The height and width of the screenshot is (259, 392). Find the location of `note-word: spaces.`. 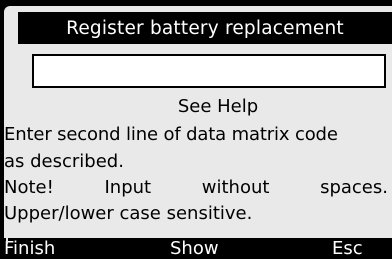

note-word: spaces. is located at coordinates (354, 187).